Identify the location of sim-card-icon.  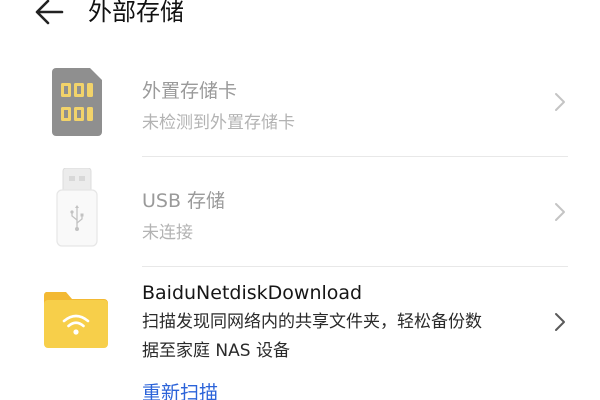
(77, 102).